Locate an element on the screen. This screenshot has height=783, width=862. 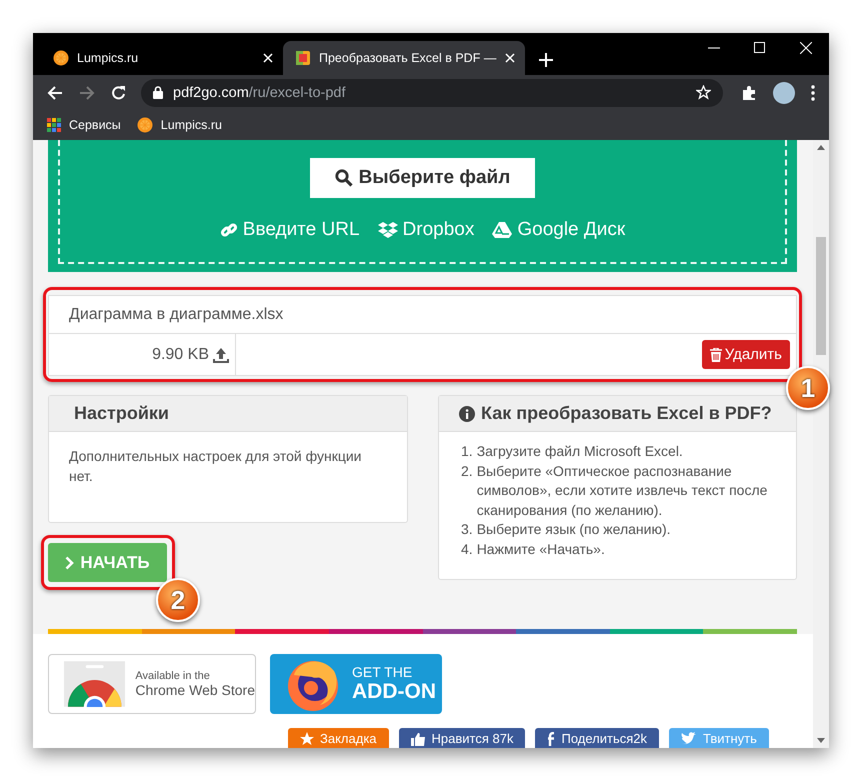
step-number: 2 is located at coordinates (178, 600).